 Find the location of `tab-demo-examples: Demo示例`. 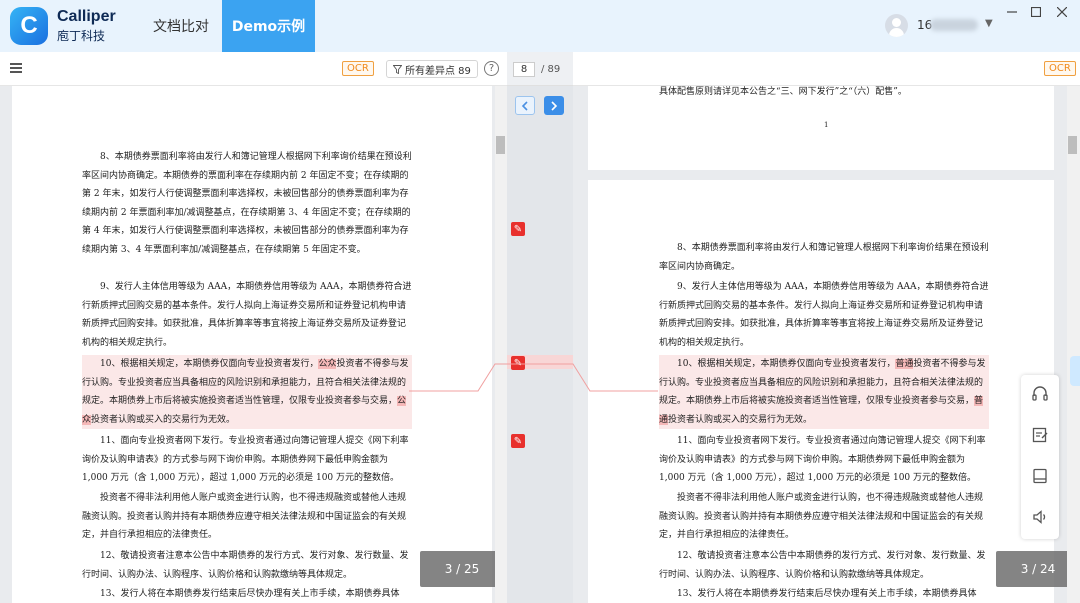

tab-demo-examples: Demo示例 is located at coordinates (268, 26).